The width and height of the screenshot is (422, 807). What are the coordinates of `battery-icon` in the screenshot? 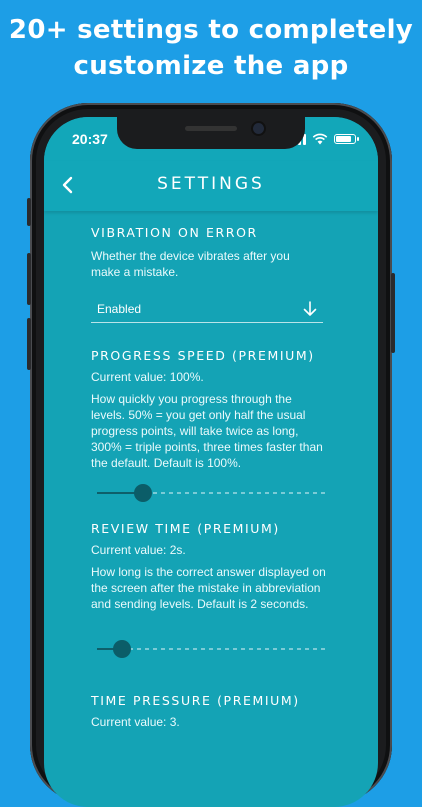 It's located at (346, 139).